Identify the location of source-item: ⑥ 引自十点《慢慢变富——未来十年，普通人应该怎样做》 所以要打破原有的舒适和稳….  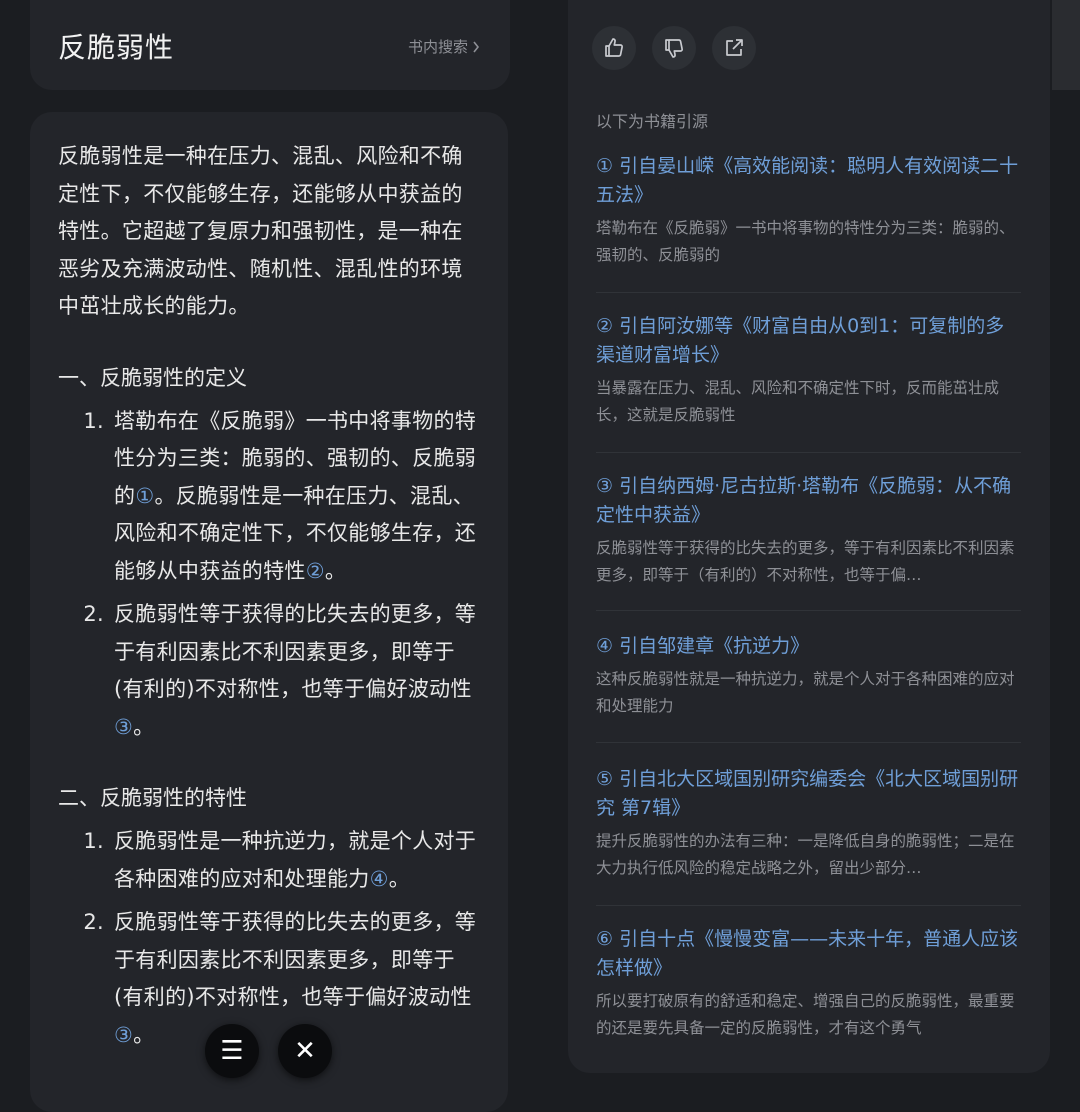
(808, 987).